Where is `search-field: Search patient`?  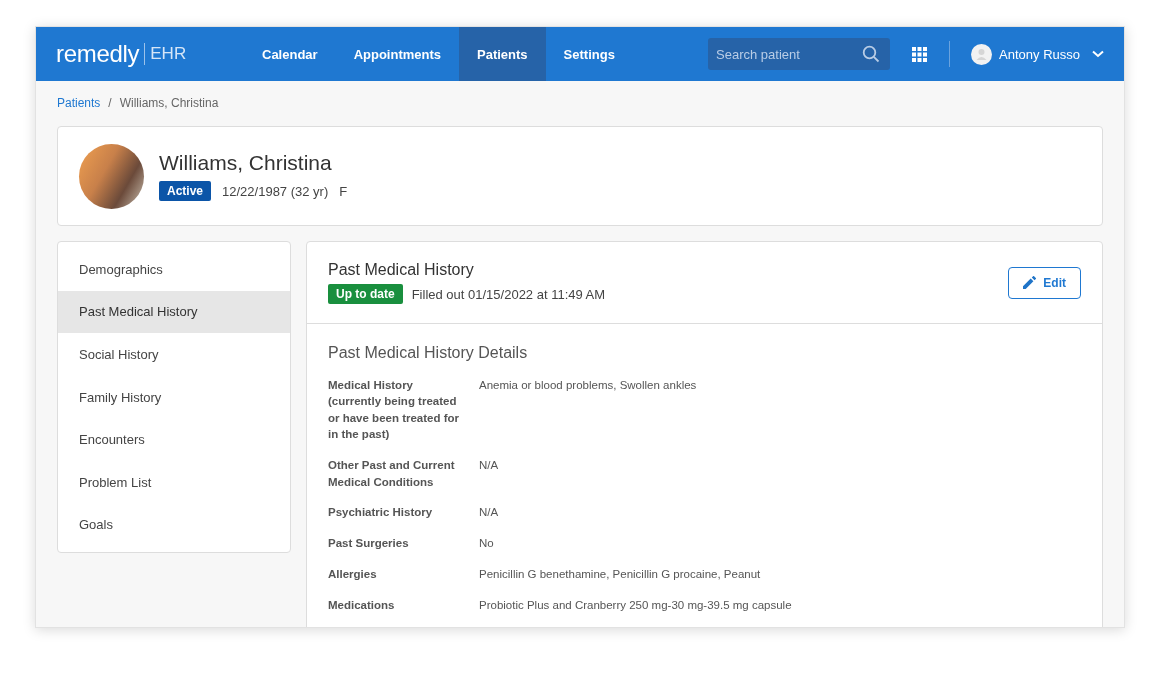
search-field: Search patient is located at coordinates (799, 54).